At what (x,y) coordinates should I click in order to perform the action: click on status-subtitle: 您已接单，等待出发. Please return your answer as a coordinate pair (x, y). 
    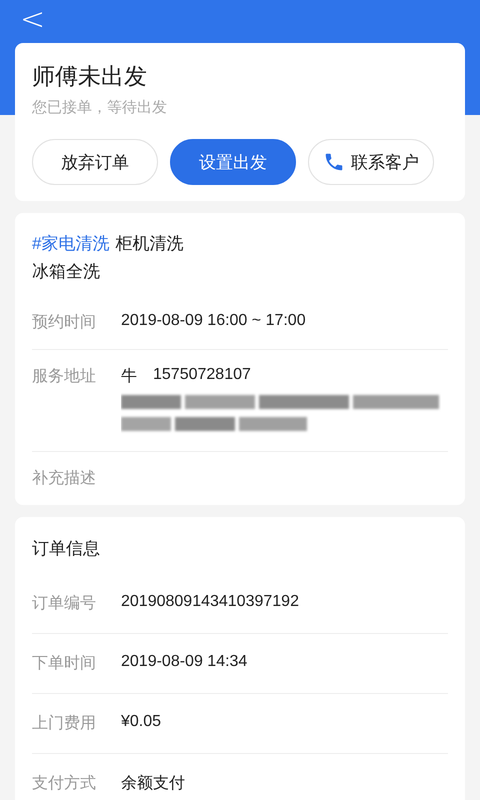
    Looking at the image, I should click on (100, 107).